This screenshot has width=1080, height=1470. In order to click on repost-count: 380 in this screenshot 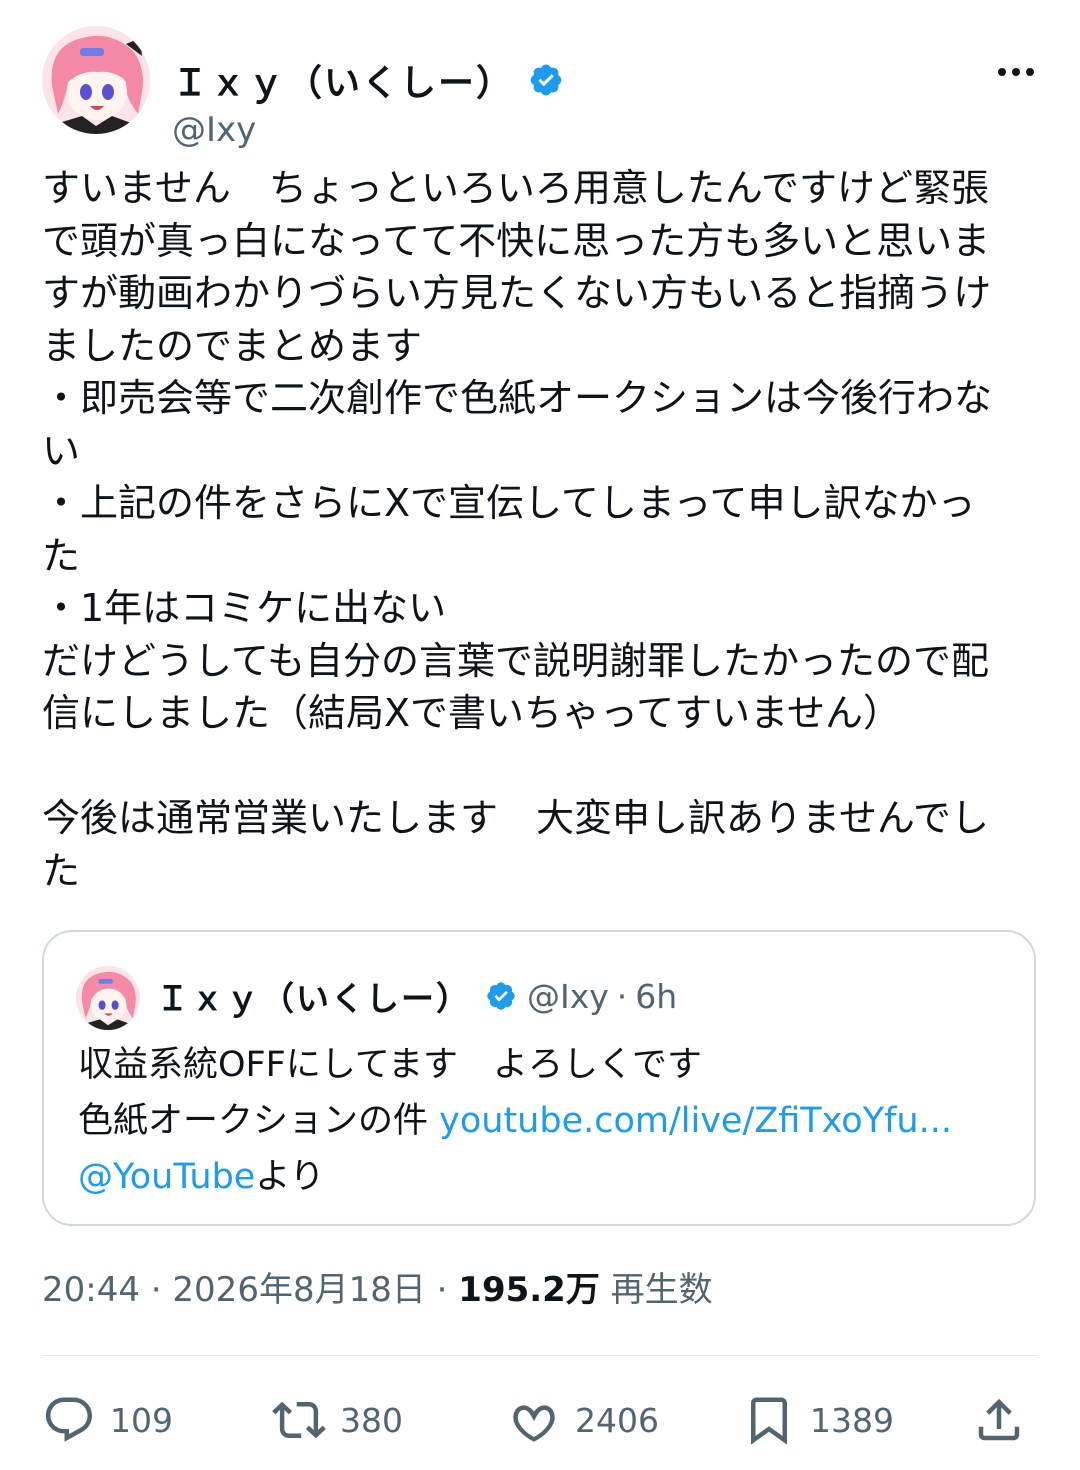, I will do `click(371, 1420)`.